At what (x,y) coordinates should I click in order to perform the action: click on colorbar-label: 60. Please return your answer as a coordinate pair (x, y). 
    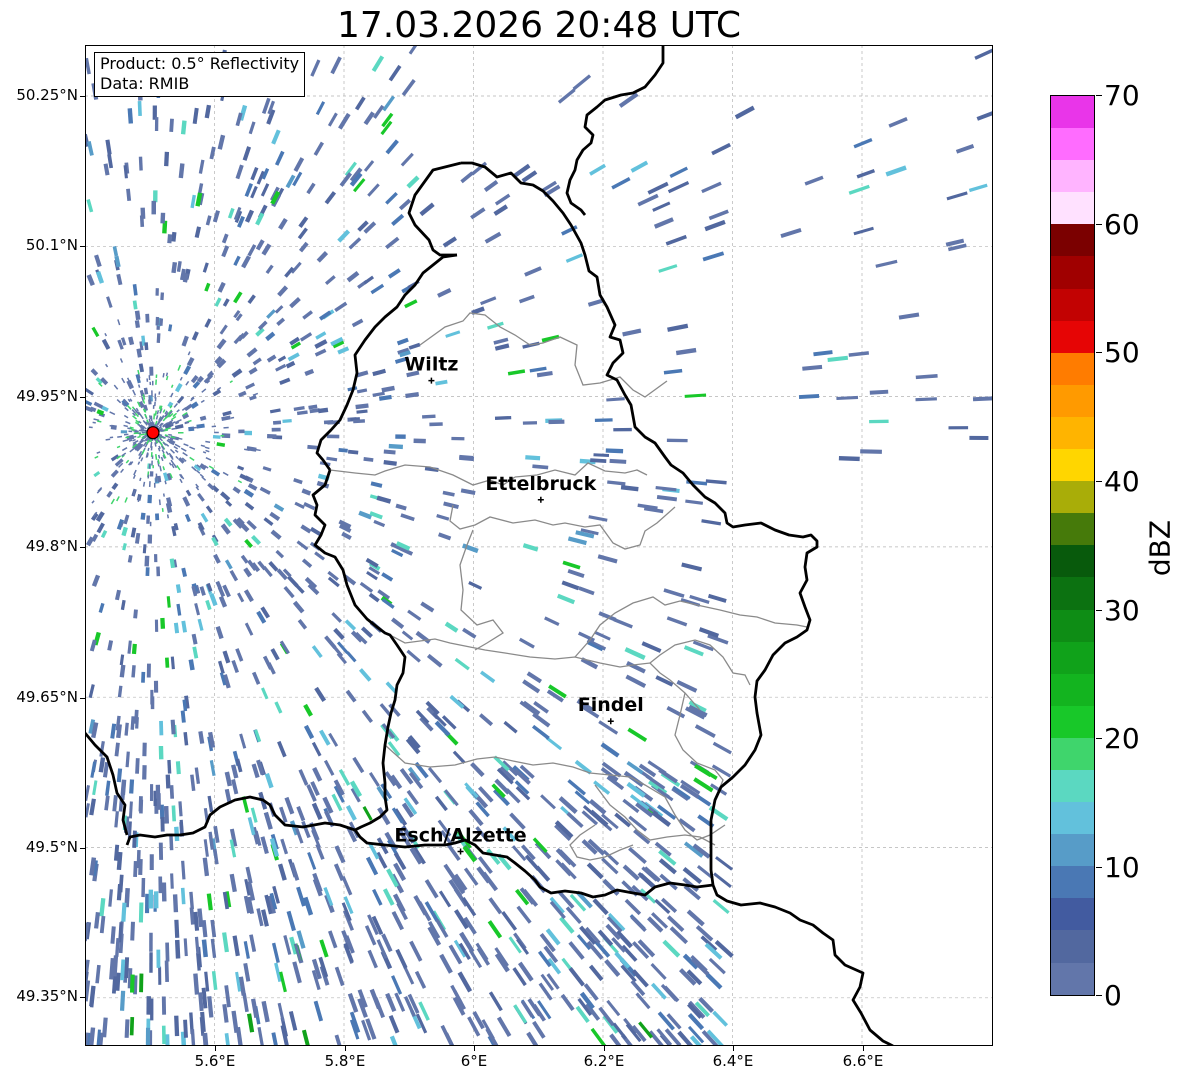
    Looking at the image, I should click on (1122, 224).